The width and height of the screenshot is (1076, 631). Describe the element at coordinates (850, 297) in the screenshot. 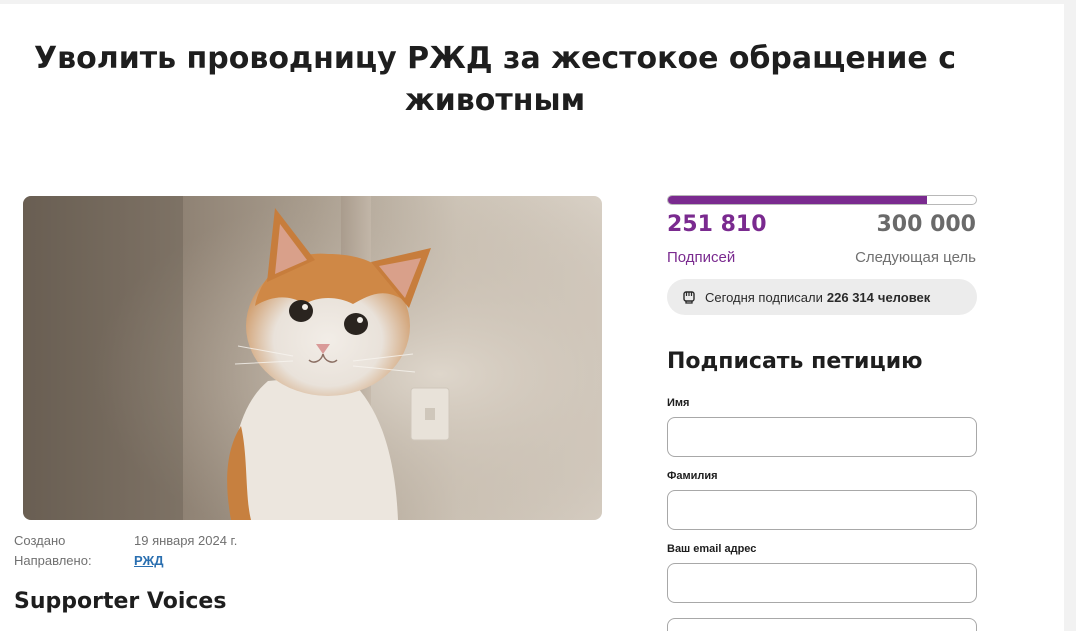

I see `today-signed-count: 226 314` at that location.